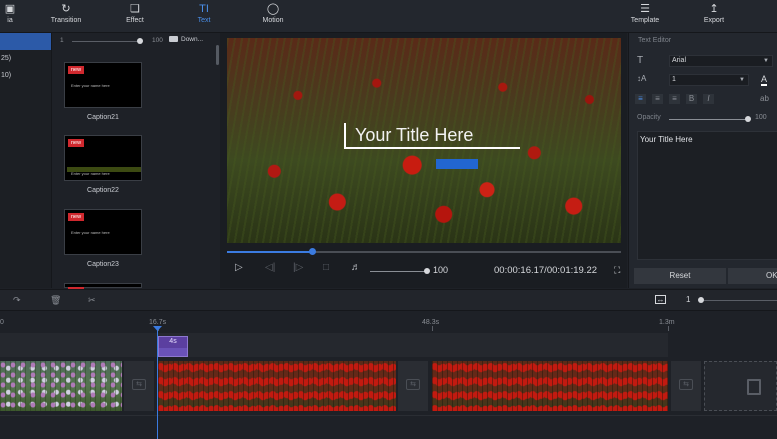  I want to click on tab-text: TI Text, so click(204, 13).